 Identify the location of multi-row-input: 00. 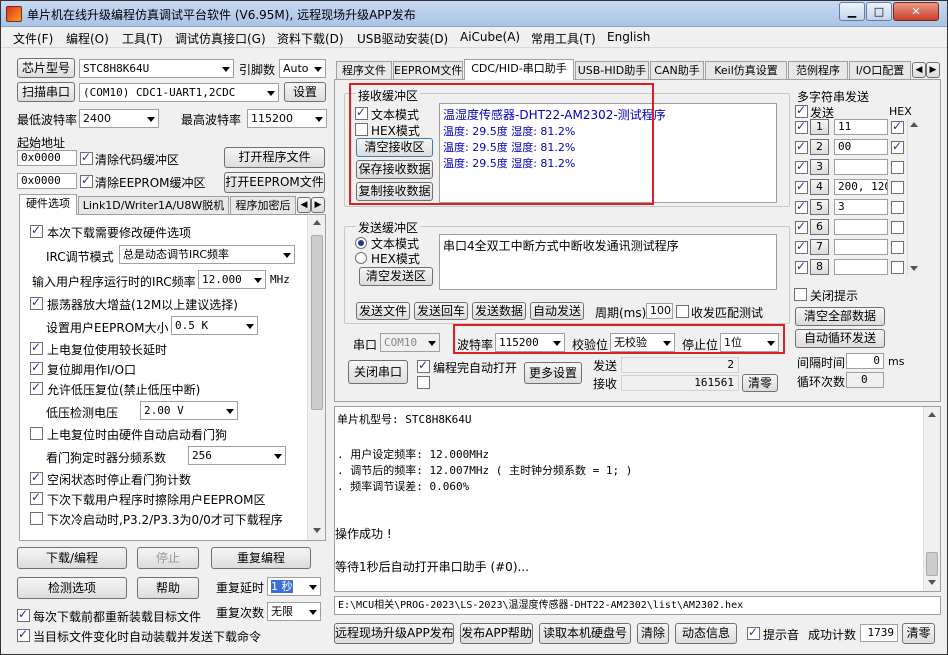
(861, 147).